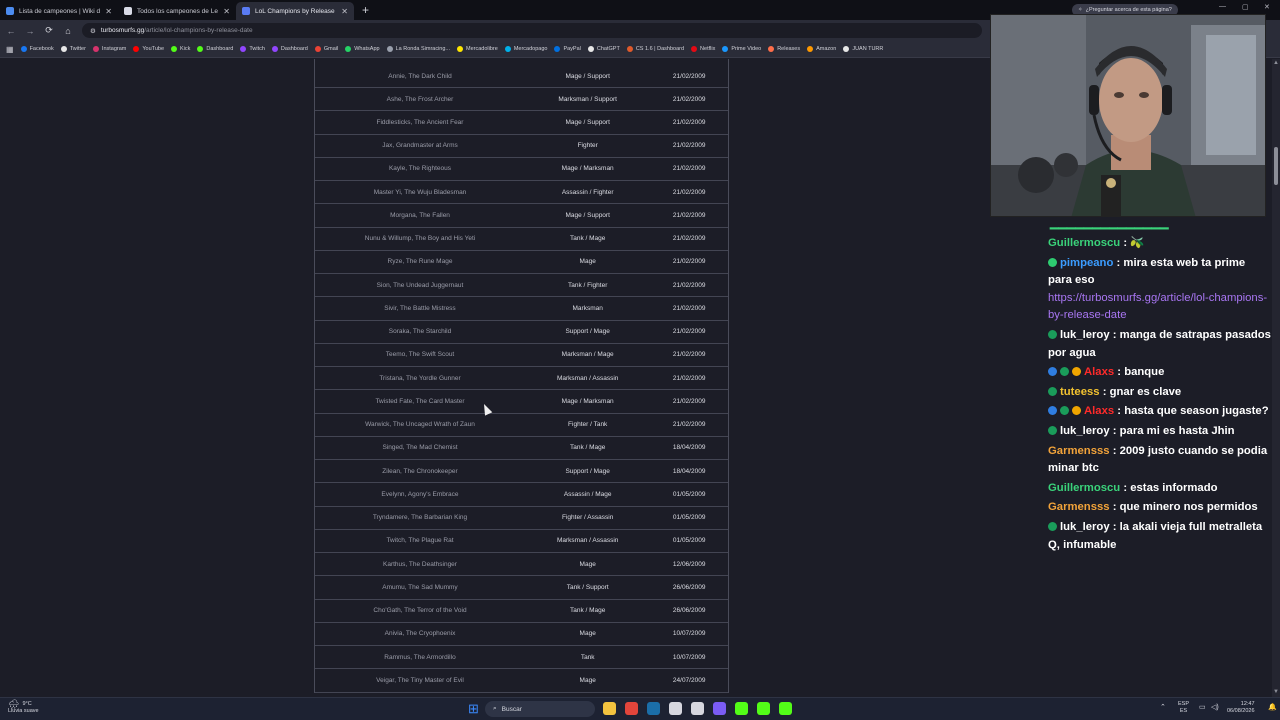  I want to click on bookmark-item: Netflix, so click(703, 49).